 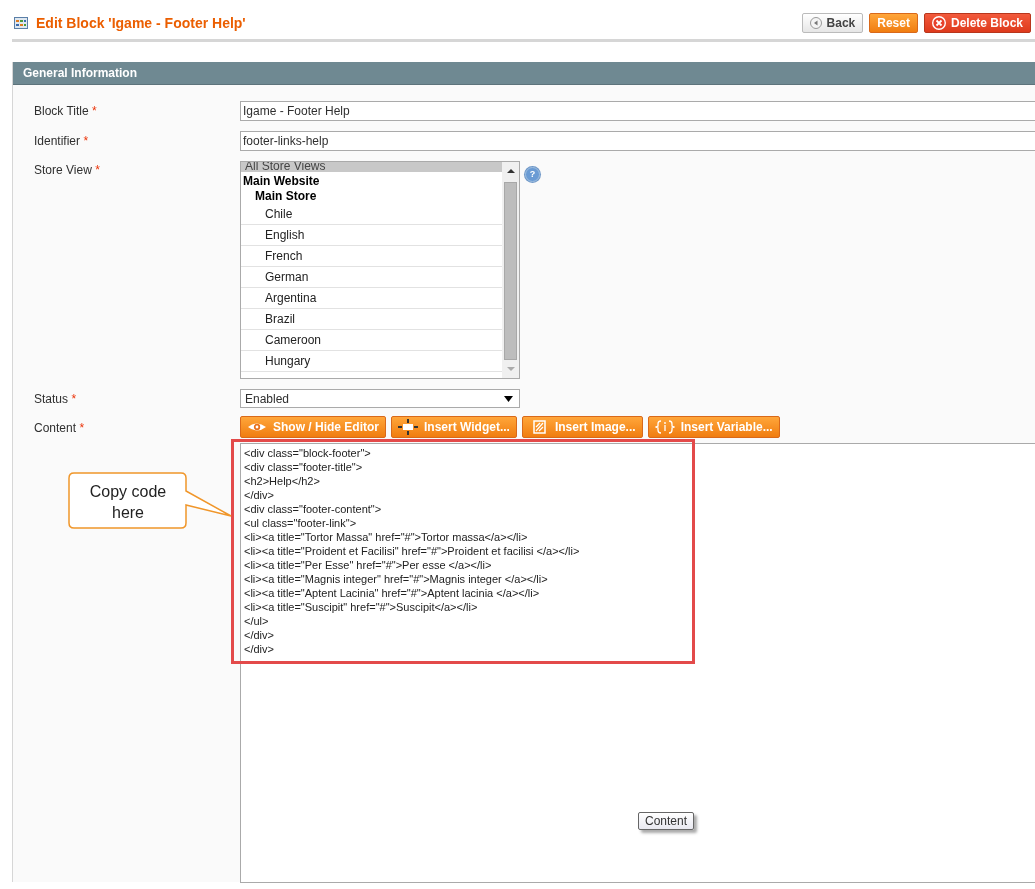 What do you see at coordinates (267, 398) in the screenshot?
I see `dropdown-value: Enabled` at bounding box center [267, 398].